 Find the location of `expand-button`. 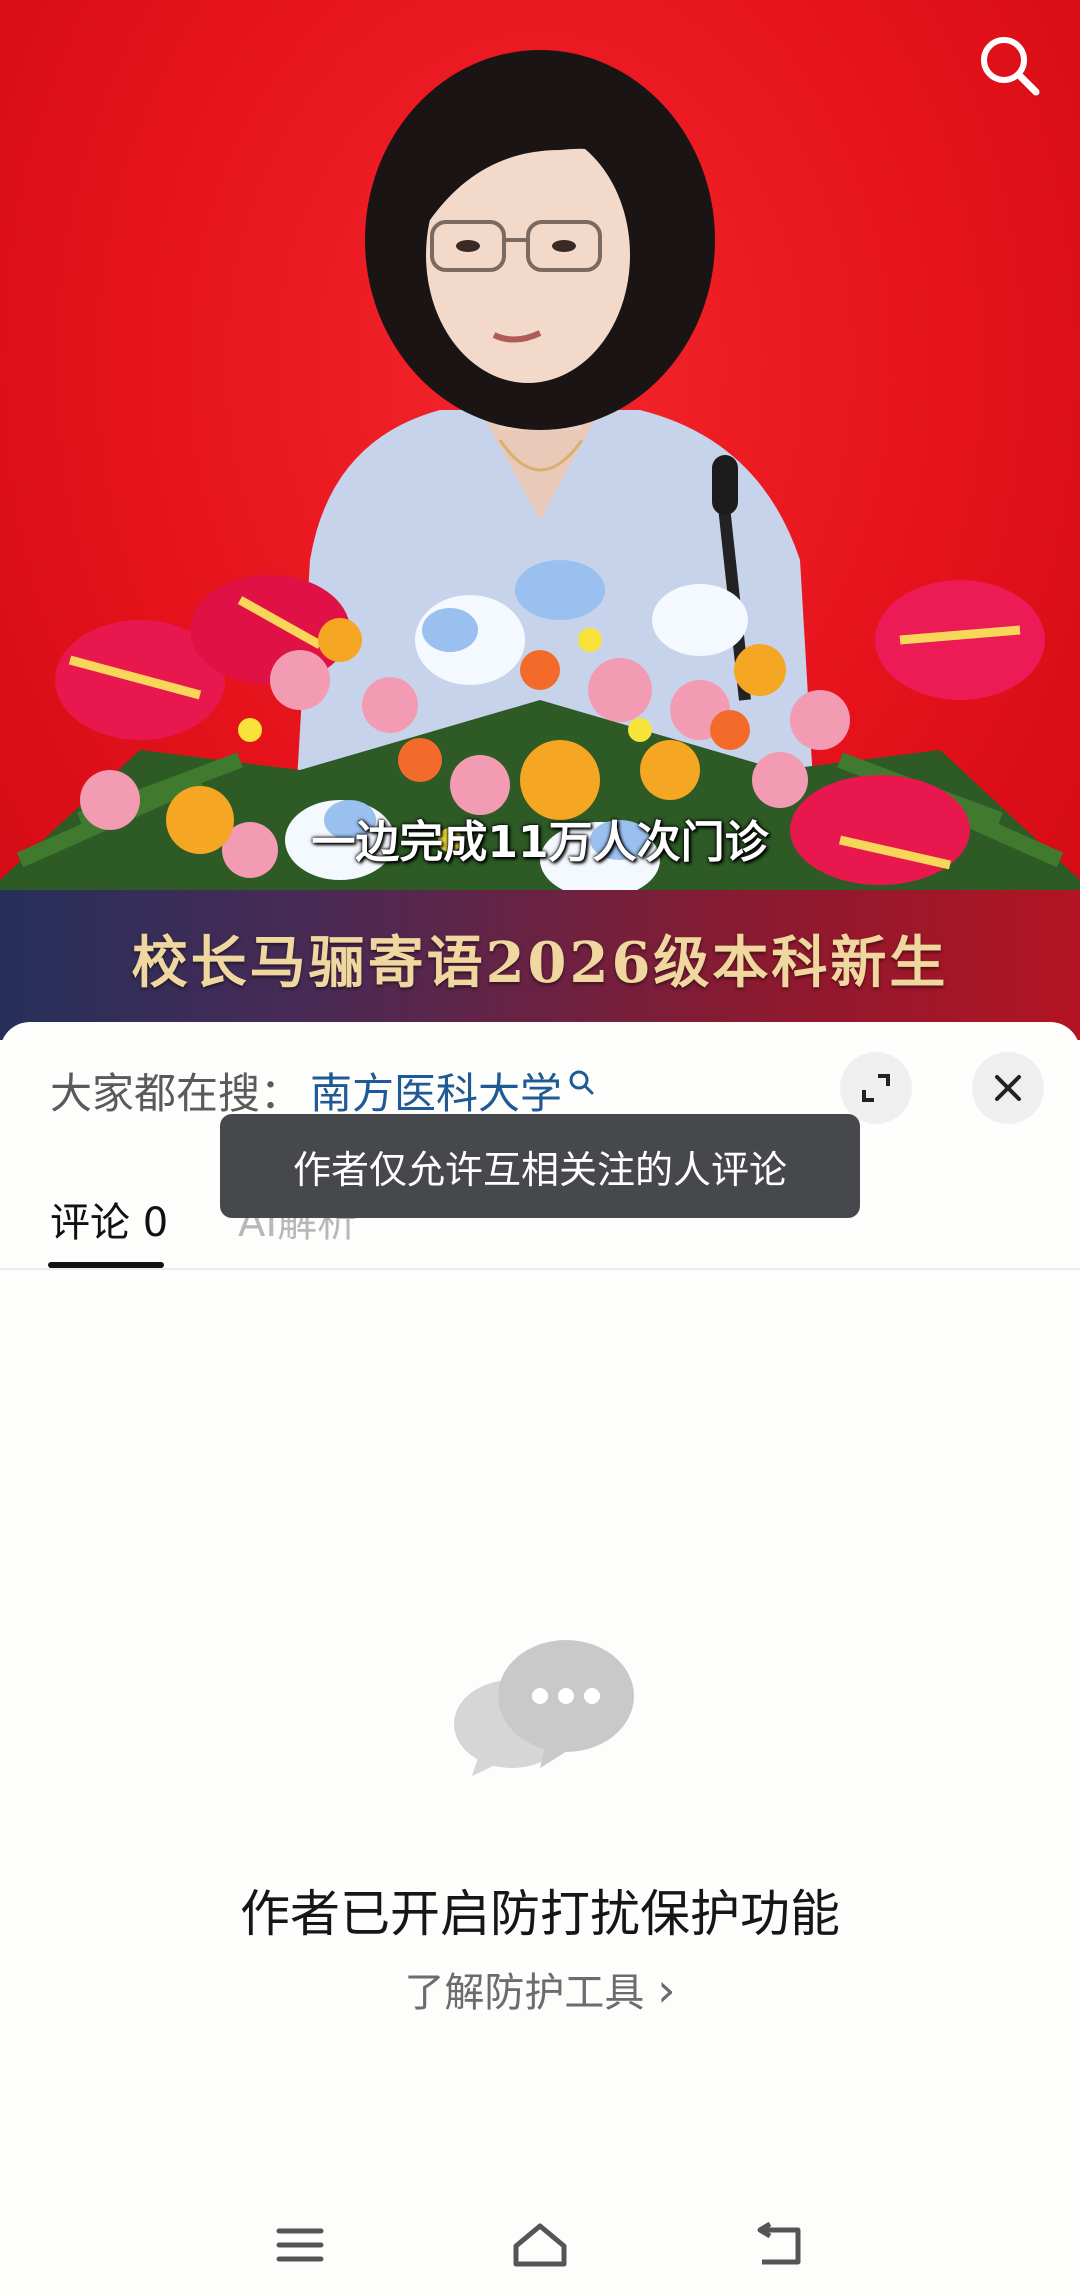

expand-button is located at coordinates (876, 1088).